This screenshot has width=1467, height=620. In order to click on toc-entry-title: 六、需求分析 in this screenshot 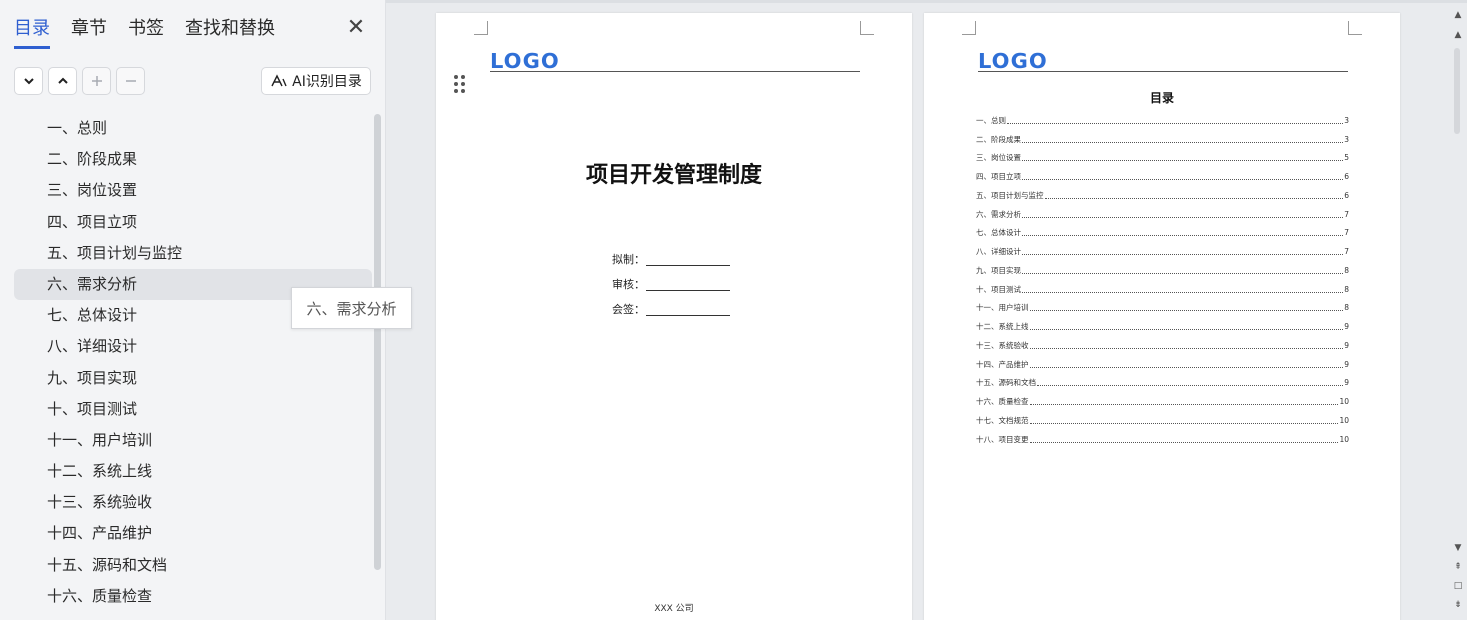, I will do `click(999, 214)`.